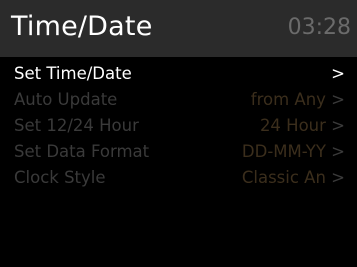 The height and width of the screenshot is (267, 357). What do you see at coordinates (82, 26) in the screenshot?
I see `page-title: Time/Date` at bounding box center [82, 26].